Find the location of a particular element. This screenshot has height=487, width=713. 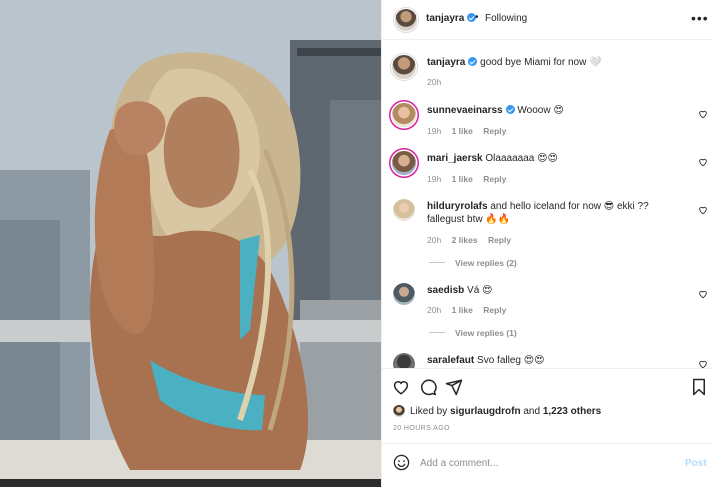

liker-username: sigurlaugdrofn is located at coordinates (485, 411).